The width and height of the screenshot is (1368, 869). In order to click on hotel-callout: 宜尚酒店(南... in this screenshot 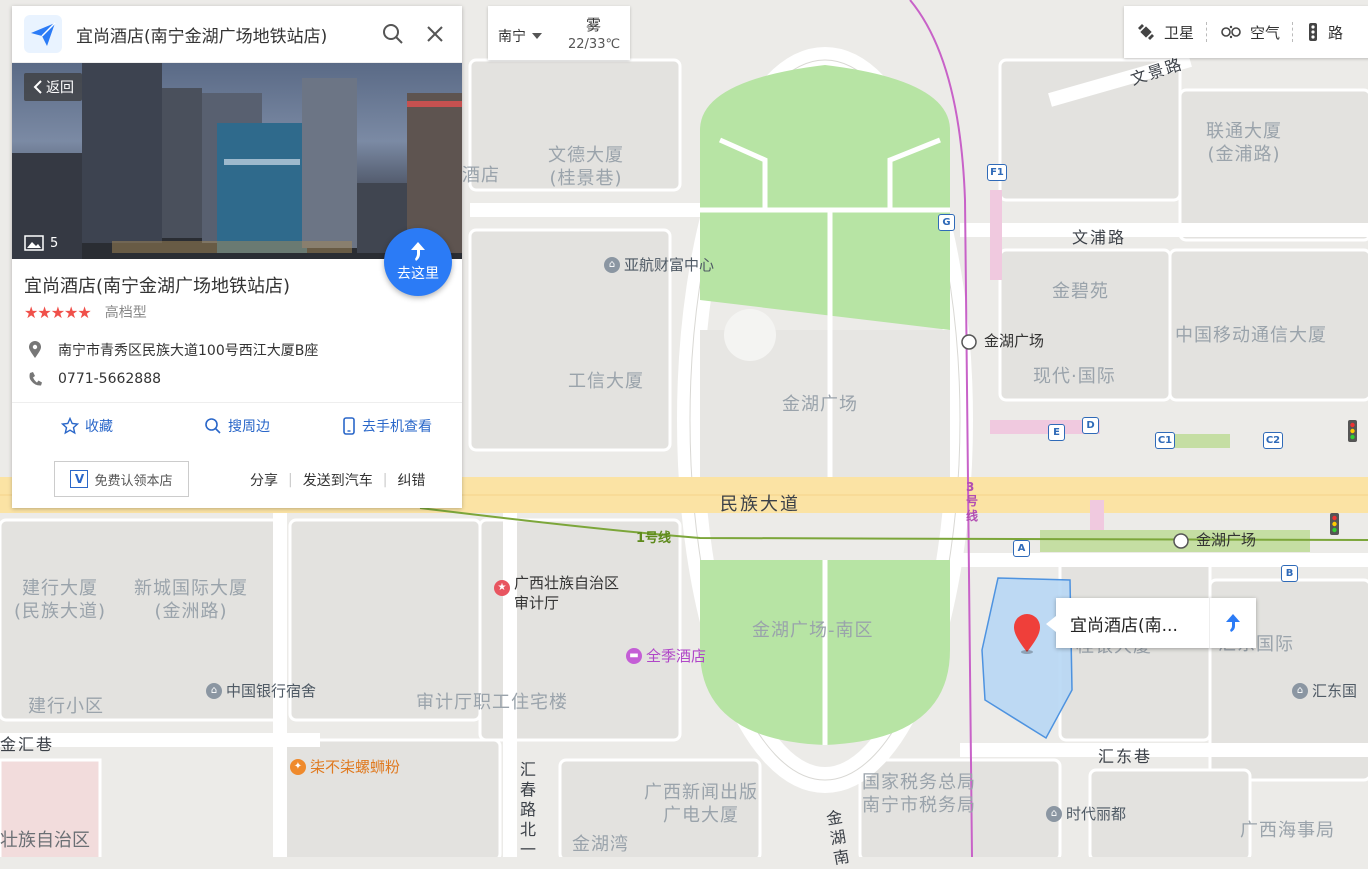, I will do `click(1151, 623)`.